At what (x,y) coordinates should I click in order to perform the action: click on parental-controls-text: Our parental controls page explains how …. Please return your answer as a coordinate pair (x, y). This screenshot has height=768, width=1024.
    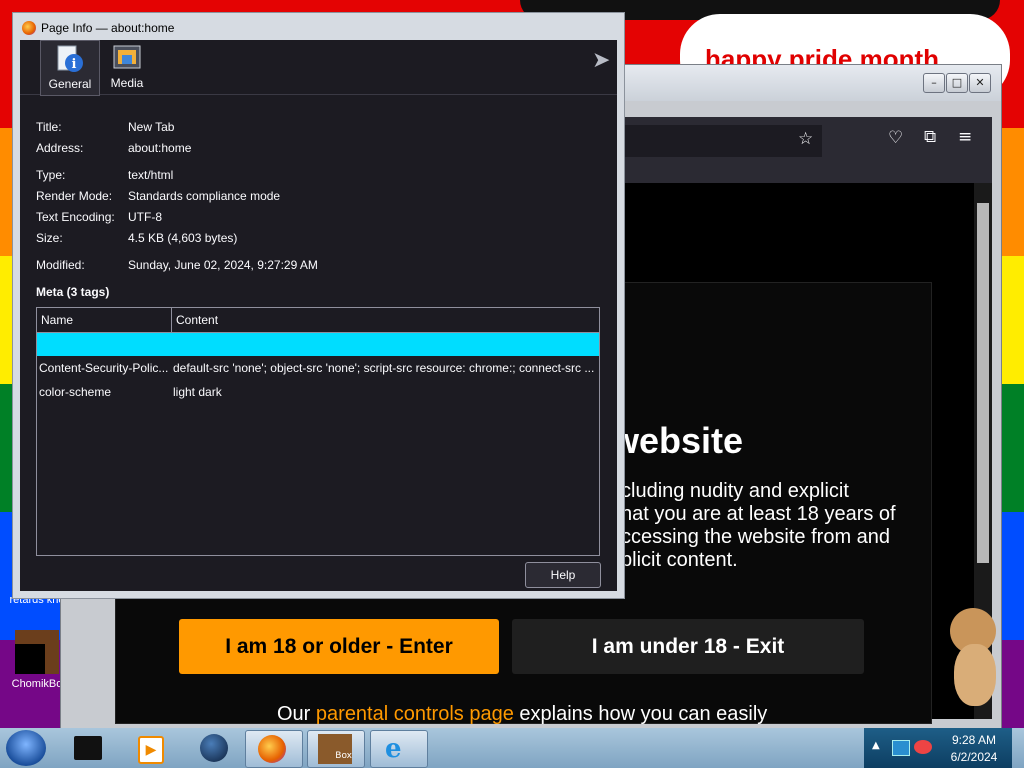
    Looking at the image, I should click on (522, 714).